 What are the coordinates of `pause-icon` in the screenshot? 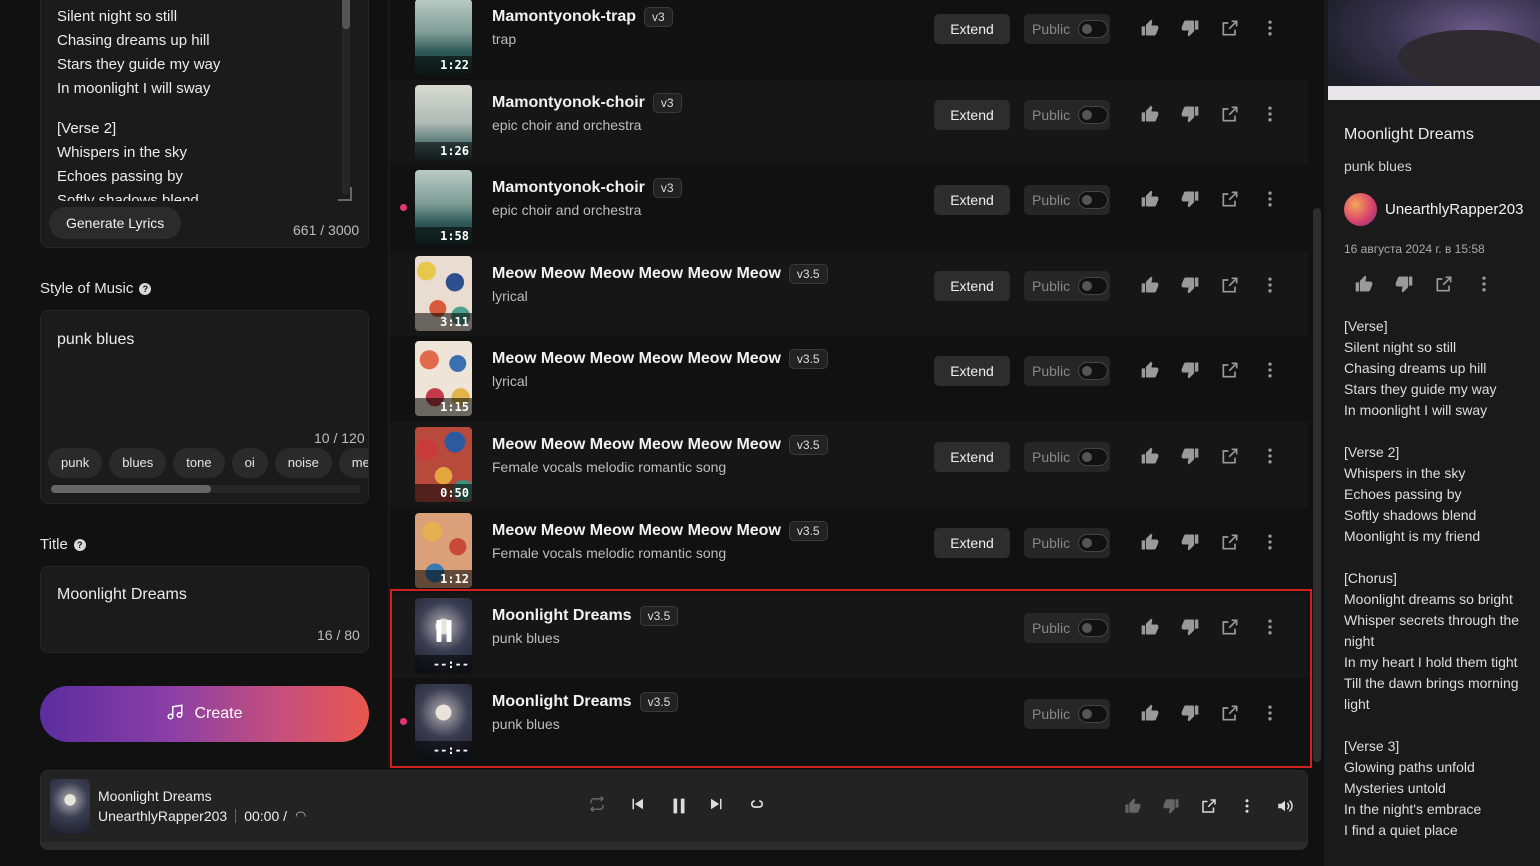 It's located at (677, 804).